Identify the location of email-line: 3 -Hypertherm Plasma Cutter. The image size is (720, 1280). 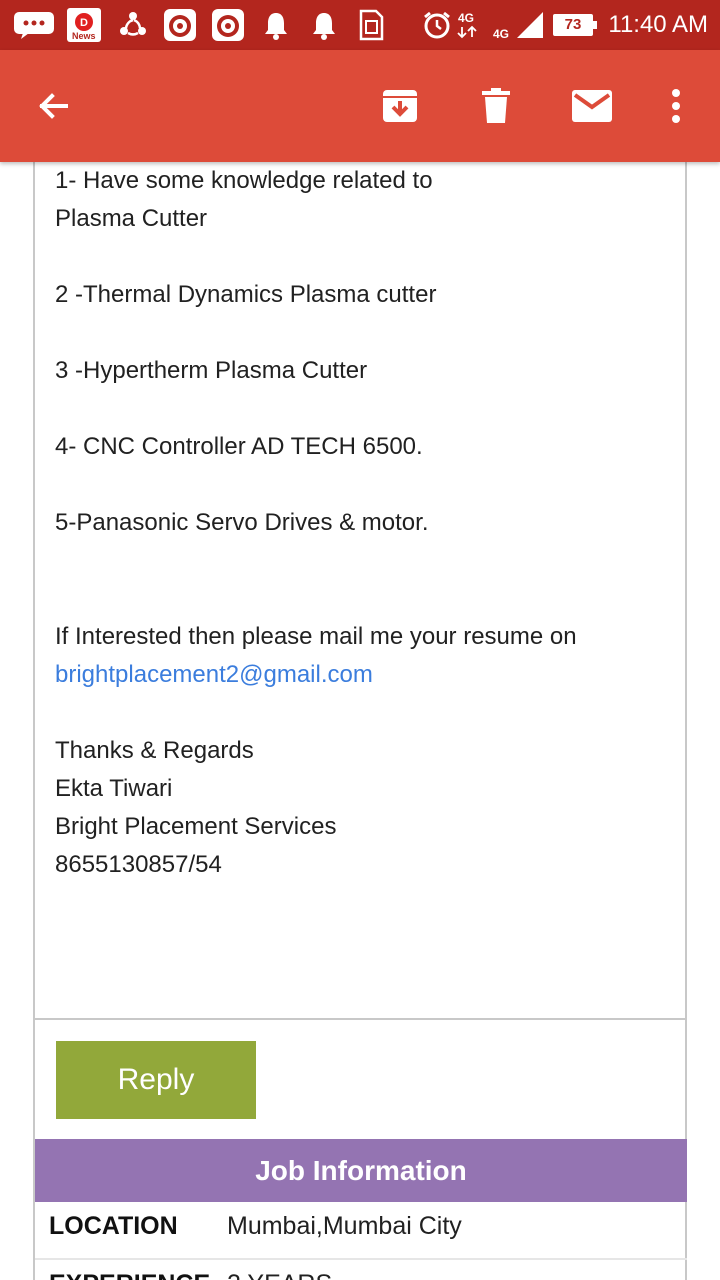
(211, 370).